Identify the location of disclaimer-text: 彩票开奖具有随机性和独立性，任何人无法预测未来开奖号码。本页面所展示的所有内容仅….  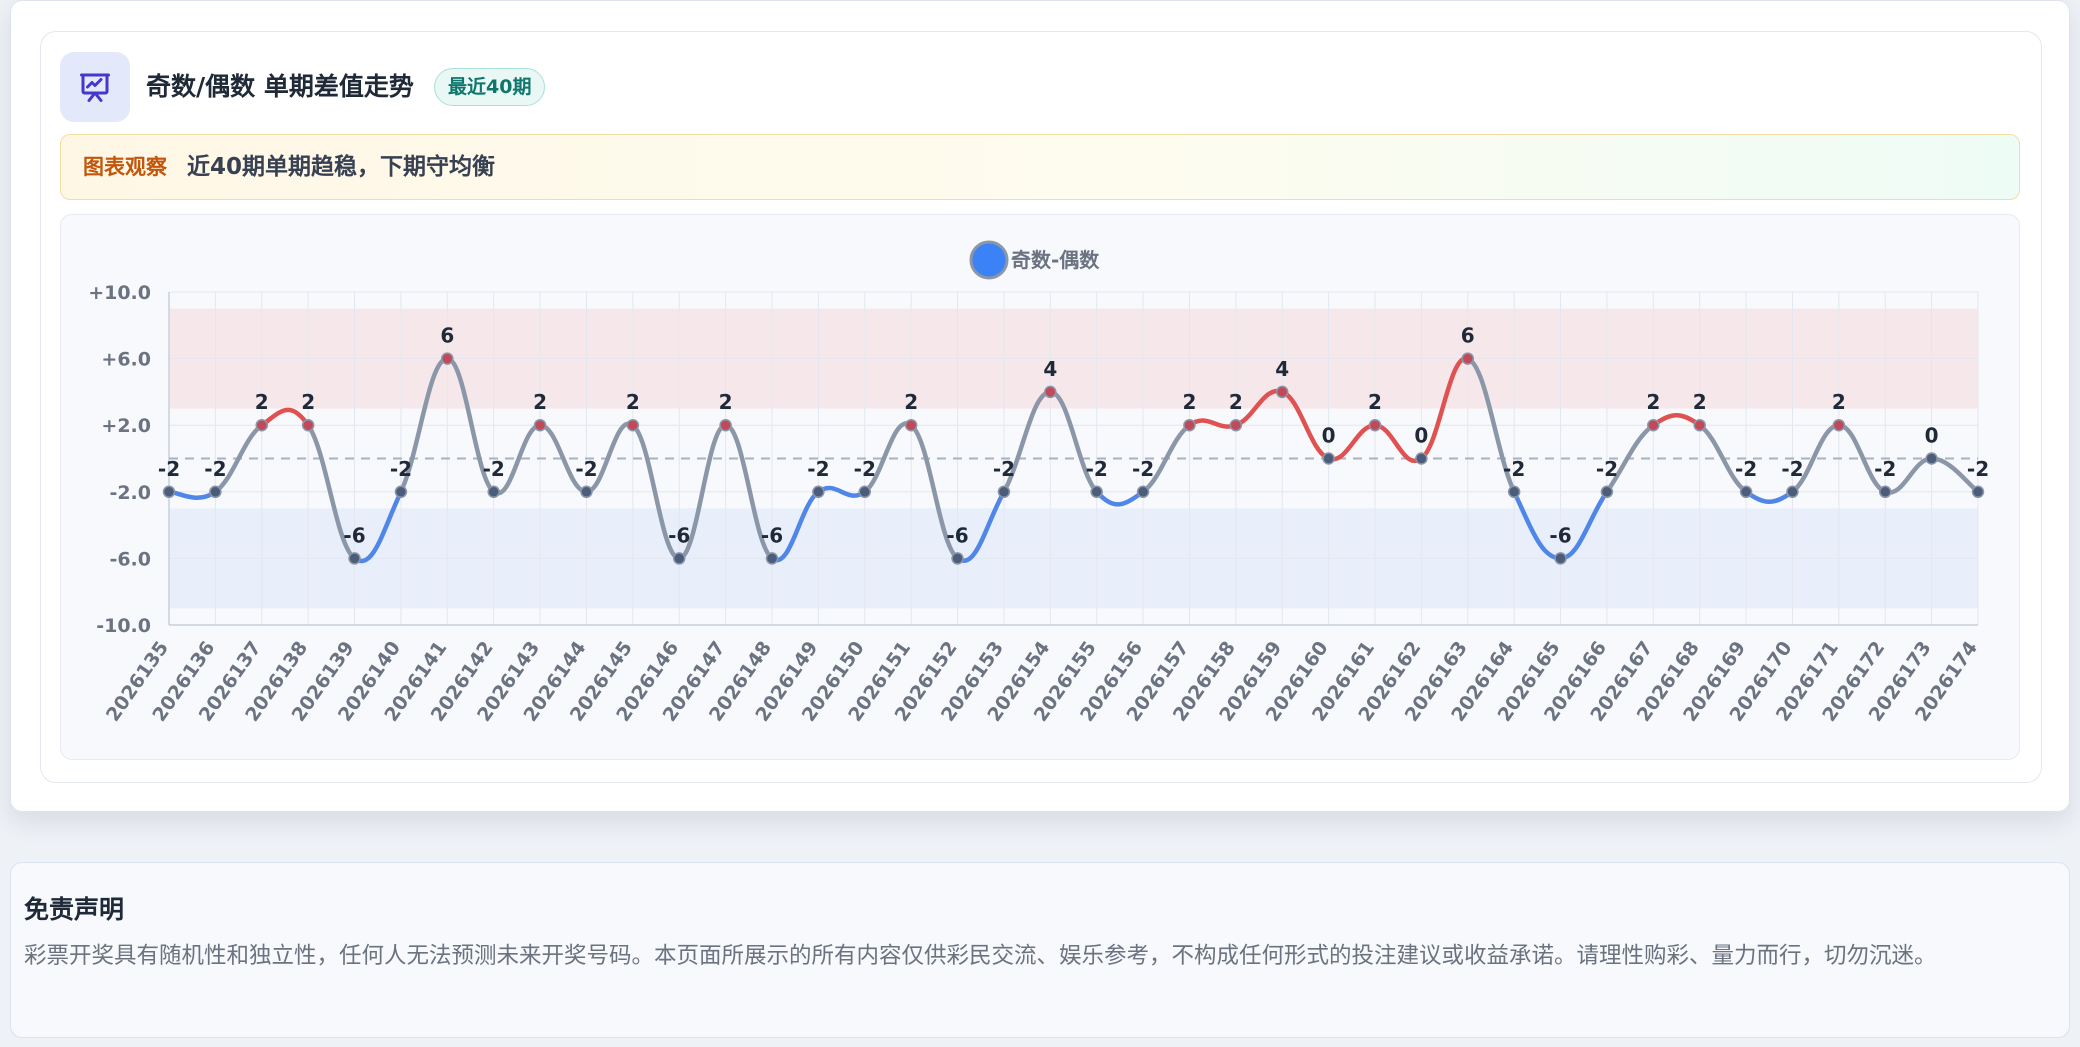
(980, 956).